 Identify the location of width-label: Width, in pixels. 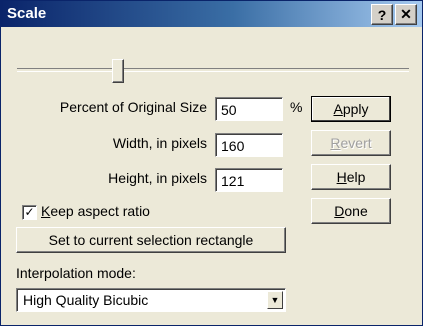
(159, 143).